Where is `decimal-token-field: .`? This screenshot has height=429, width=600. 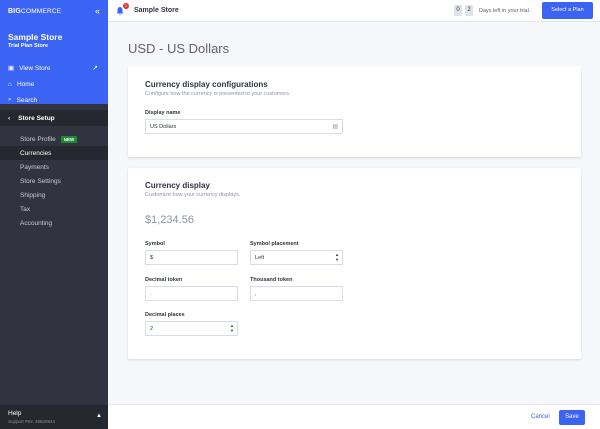 decimal-token-field: . is located at coordinates (191, 293).